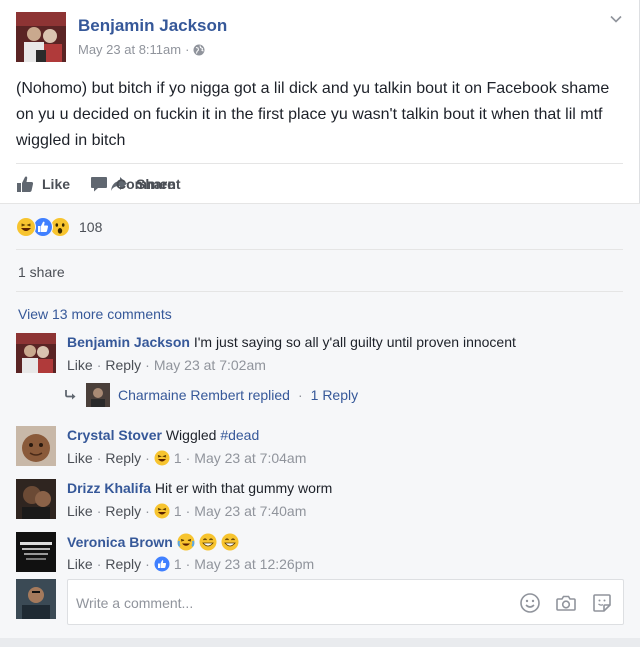 The width and height of the screenshot is (640, 647). I want to click on reply-arrow-icon, so click(70, 395).